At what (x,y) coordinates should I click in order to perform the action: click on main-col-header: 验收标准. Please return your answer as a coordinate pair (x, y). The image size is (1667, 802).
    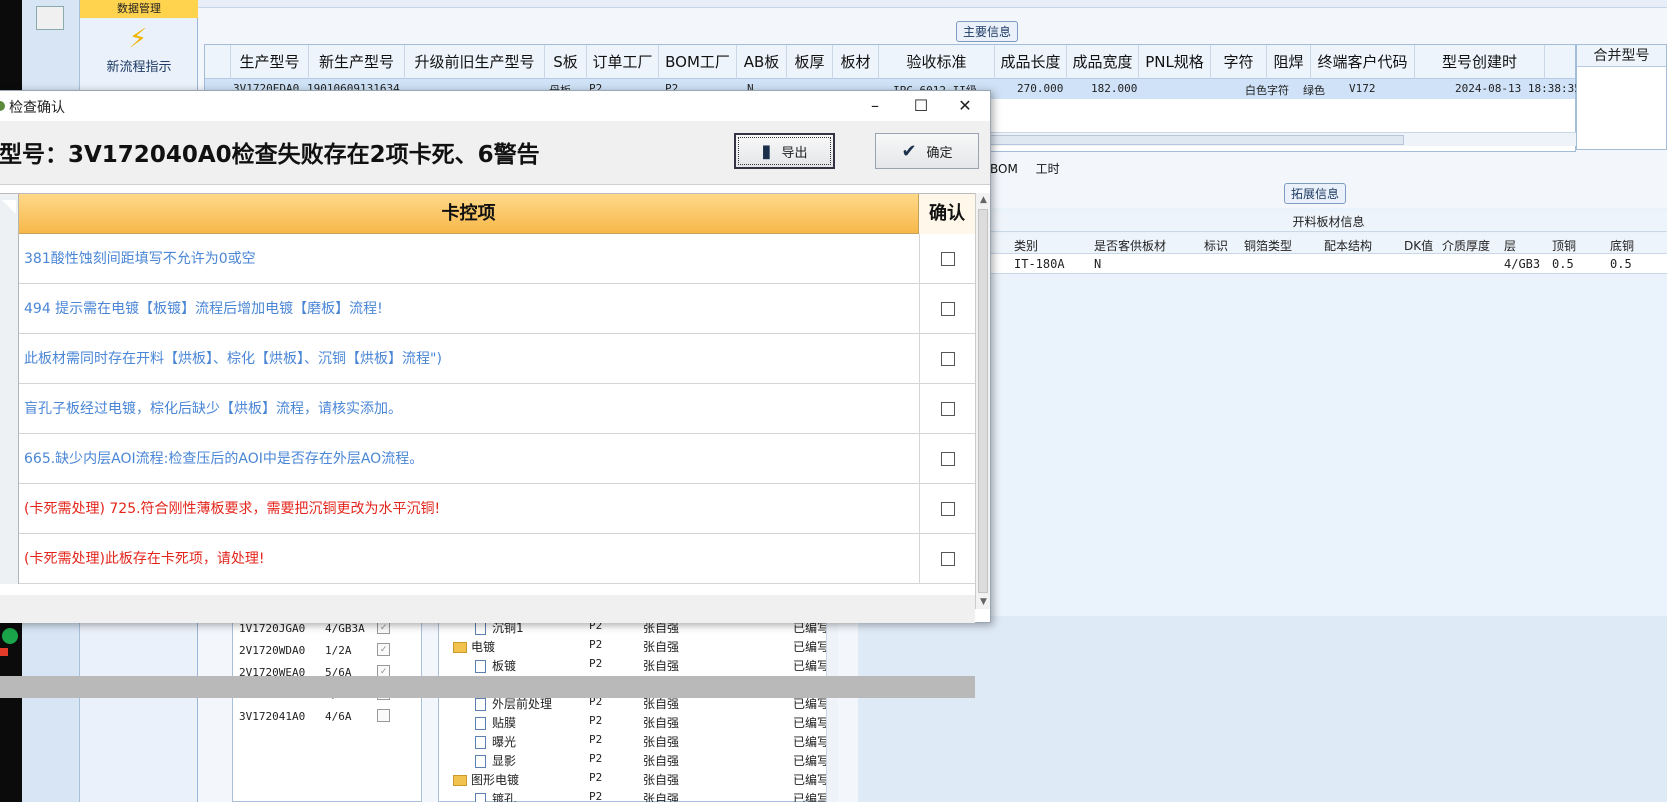
    Looking at the image, I should click on (937, 62).